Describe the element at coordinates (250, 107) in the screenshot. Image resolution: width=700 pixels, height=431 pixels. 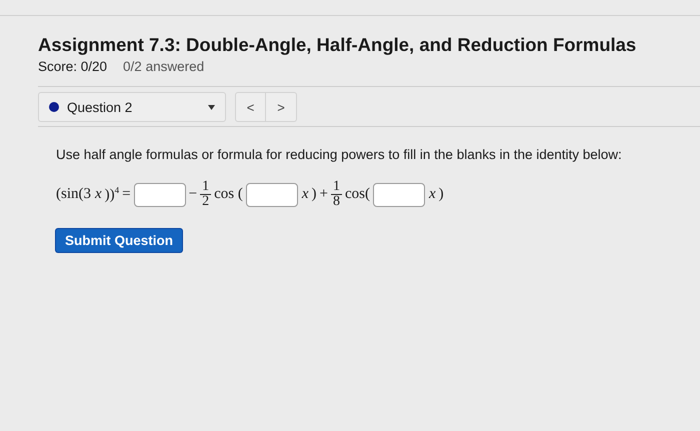
I see `previous-button: <` at that location.